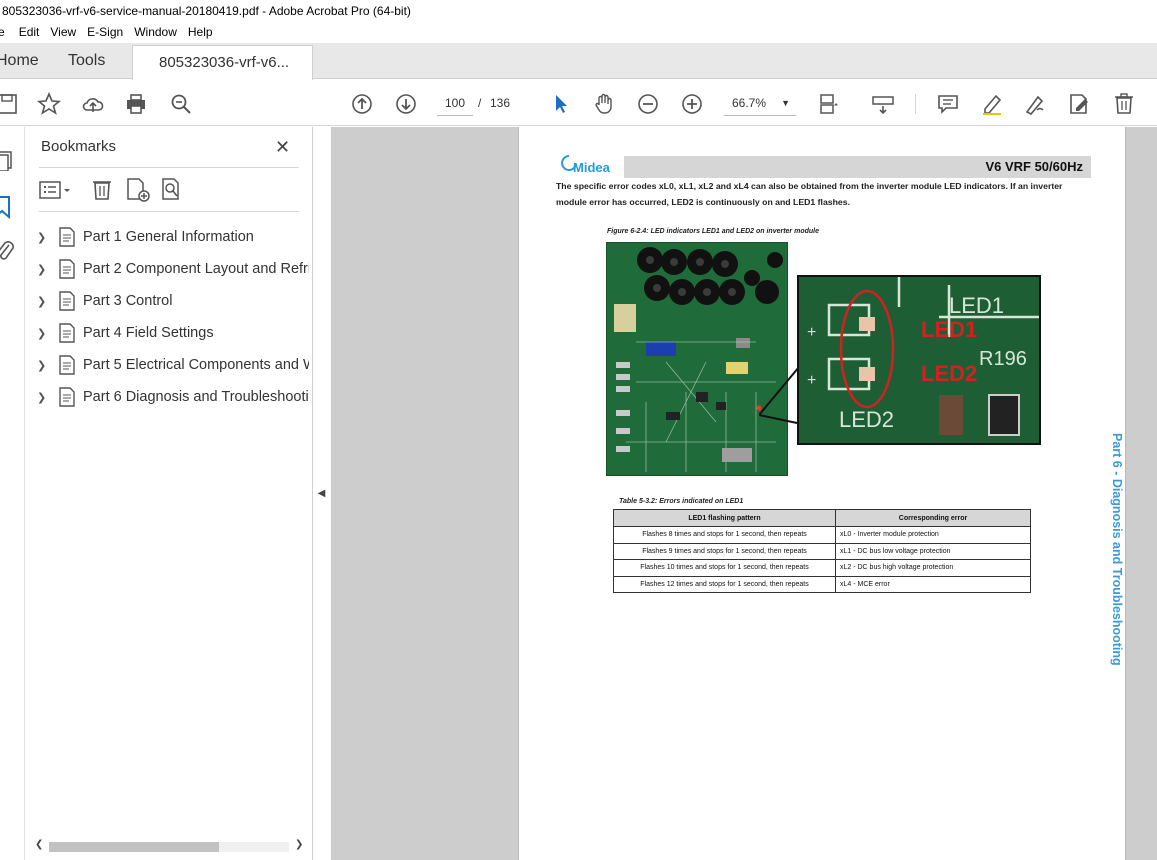 This screenshot has height=860, width=1157. I want to click on bookmark-item: ❯ Part 3 Control, so click(173, 301).